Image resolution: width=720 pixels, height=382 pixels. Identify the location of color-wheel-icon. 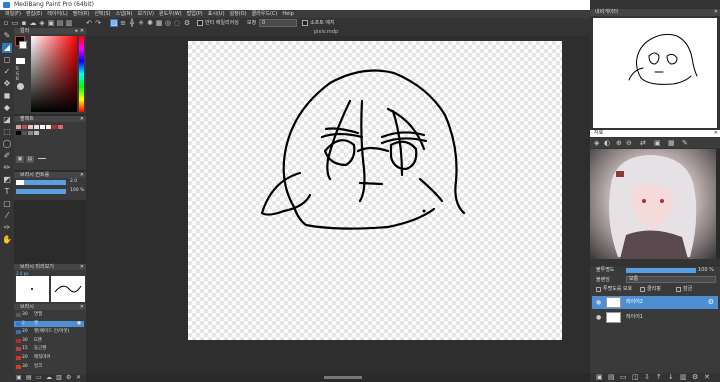
(20, 86).